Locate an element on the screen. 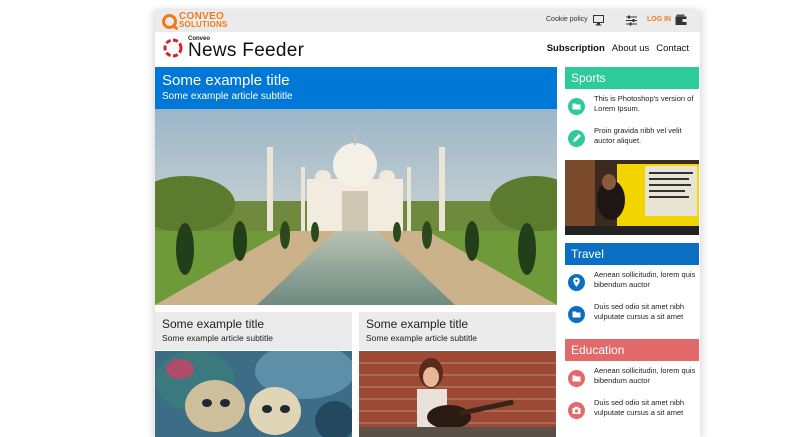 The height and width of the screenshot is (437, 810). education-image is located at coordinates (632, 434).